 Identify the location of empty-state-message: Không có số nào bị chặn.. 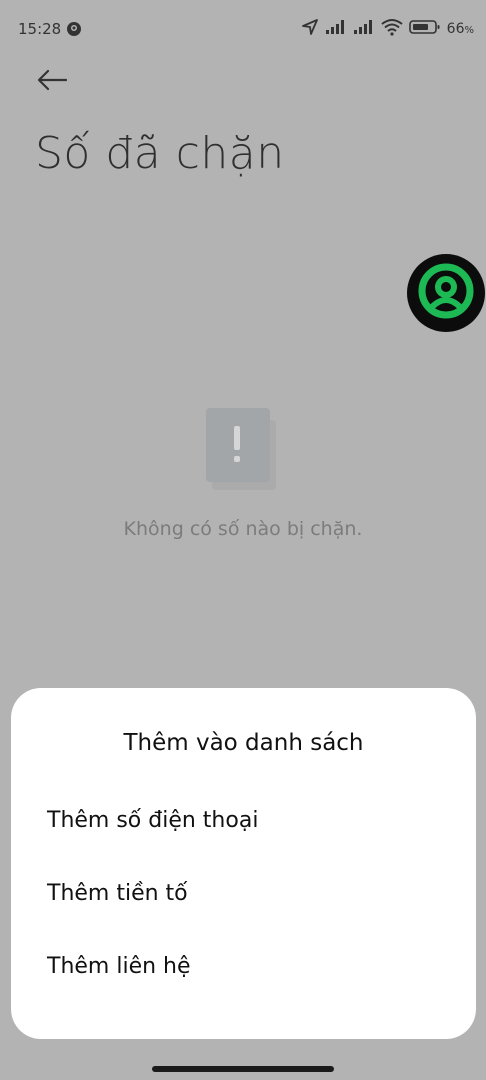
(243, 529).